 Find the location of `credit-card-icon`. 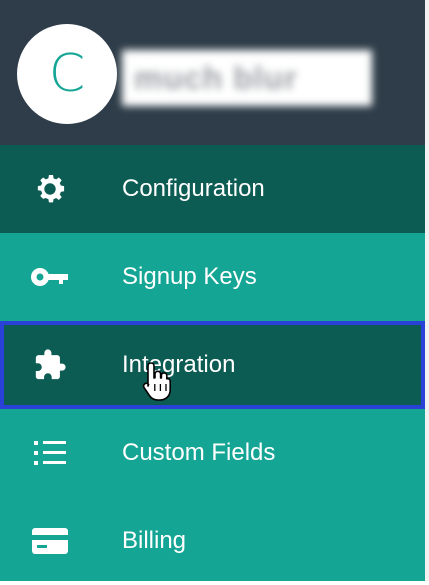

credit-card-icon is located at coordinates (50, 541).